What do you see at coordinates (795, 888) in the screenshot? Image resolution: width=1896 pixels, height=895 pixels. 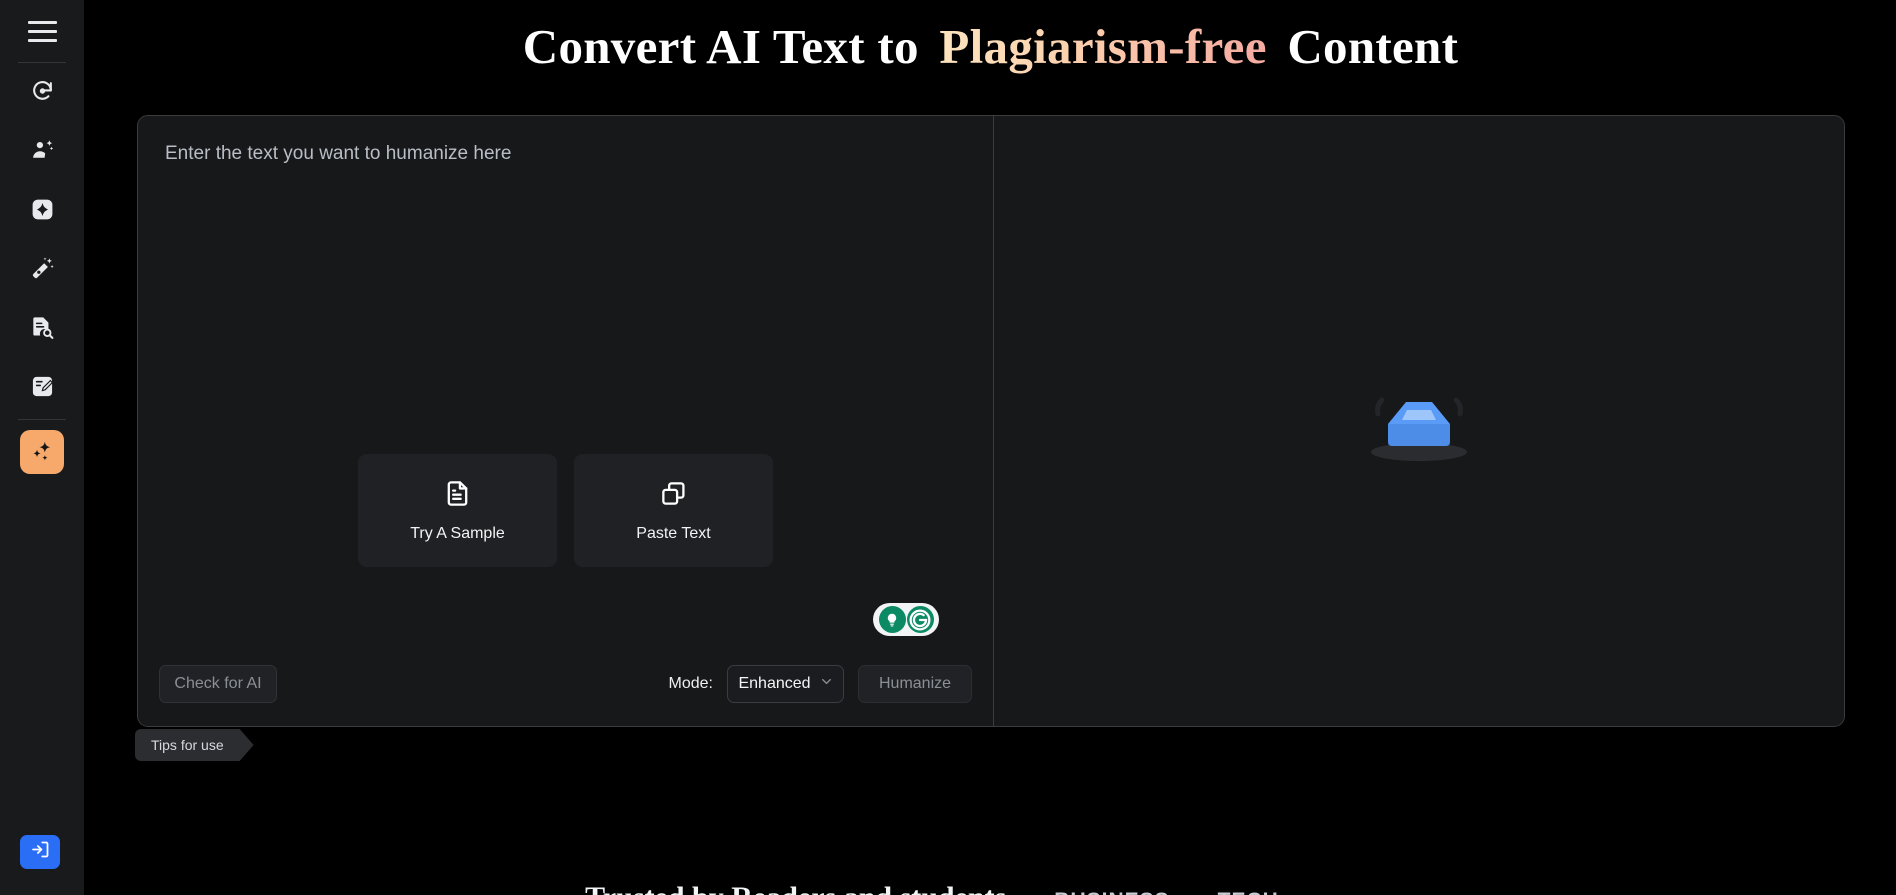 I see `trust-headline: Trusted by Readers and students` at bounding box center [795, 888].